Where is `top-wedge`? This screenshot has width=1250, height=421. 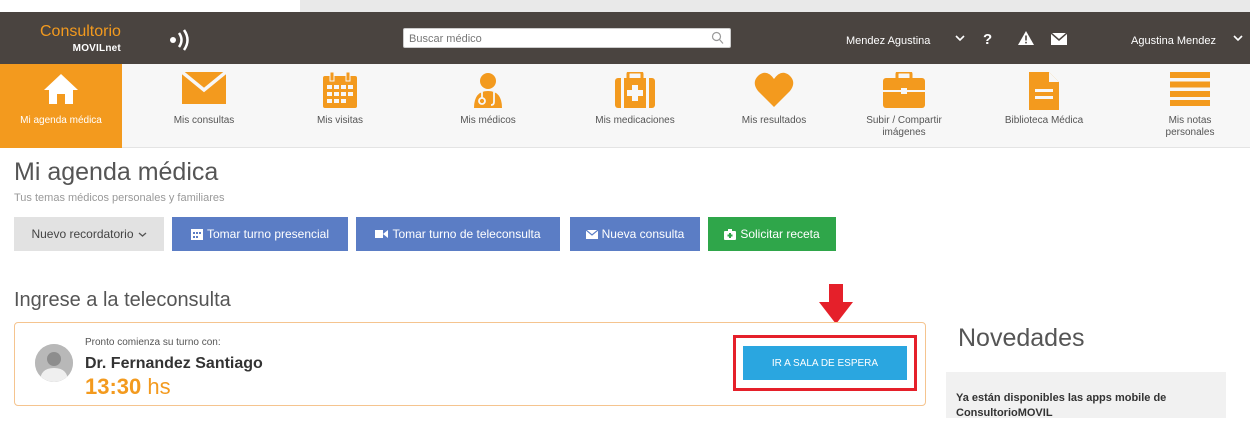 top-wedge is located at coordinates (775, 6).